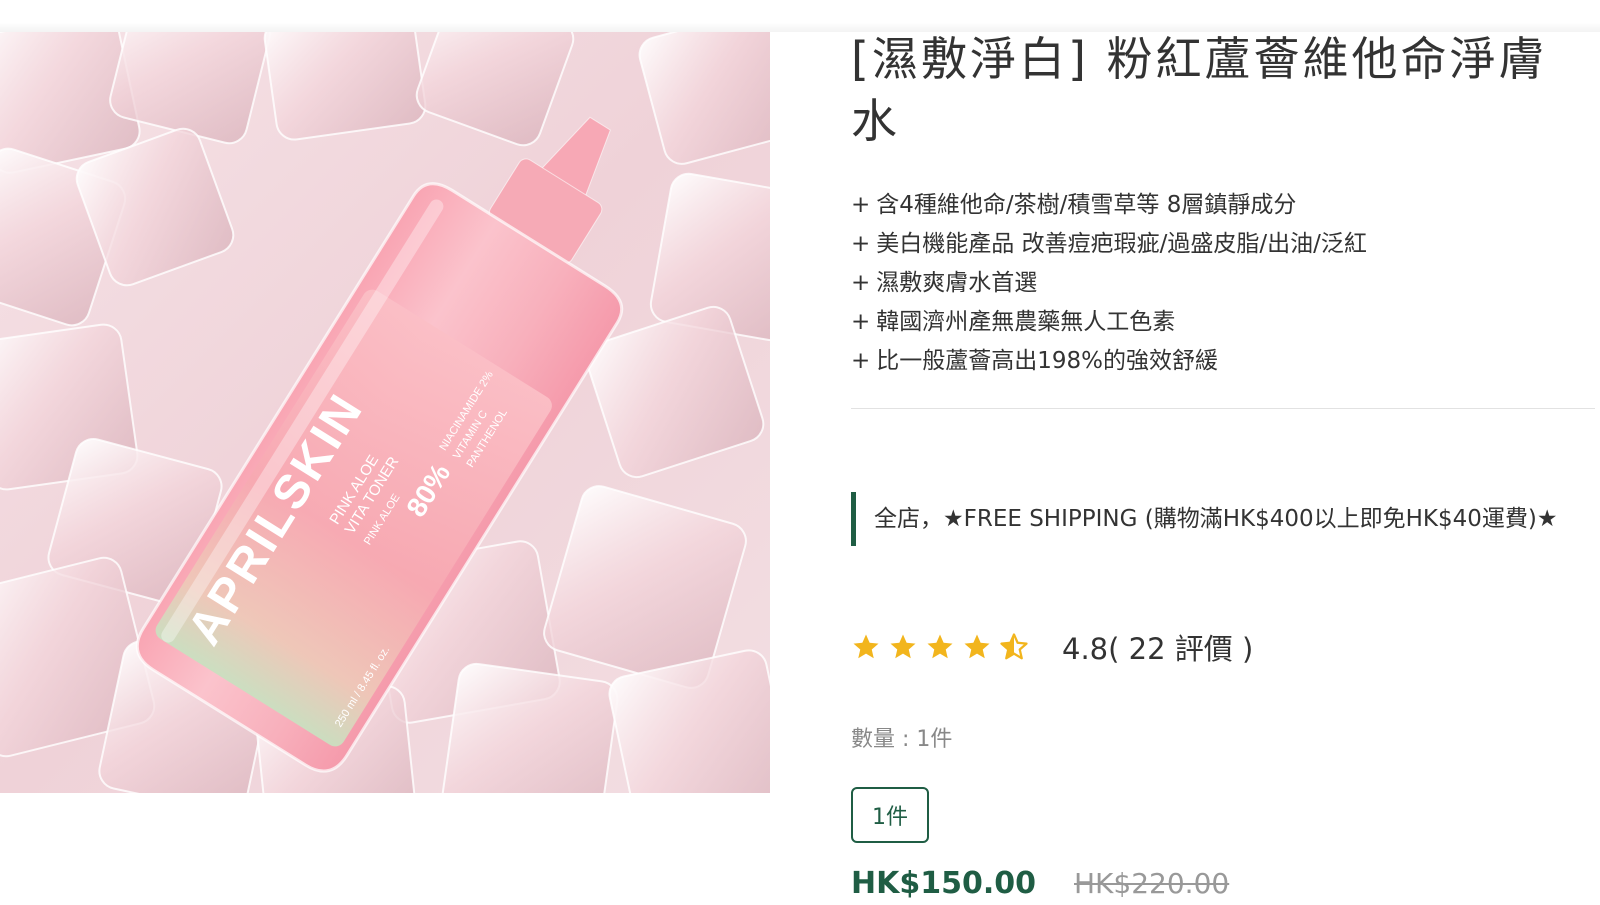 This screenshot has height=905, width=1600. What do you see at coordinates (1152, 883) in the screenshot?
I see `price-original: HK$220.00` at bounding box center [1152, 883].